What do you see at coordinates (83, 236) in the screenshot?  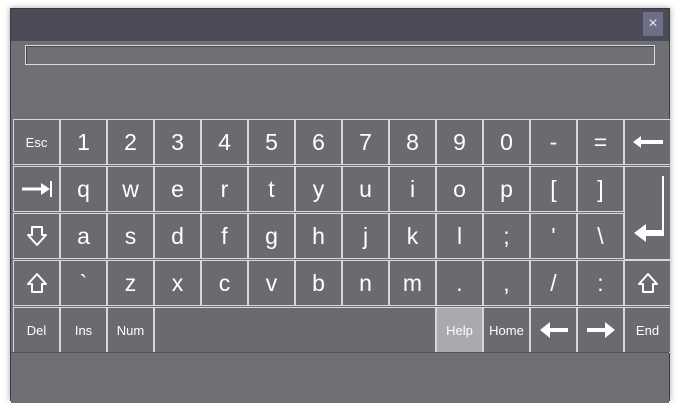 I see `key-a: a` at bounding box center [83, 236].